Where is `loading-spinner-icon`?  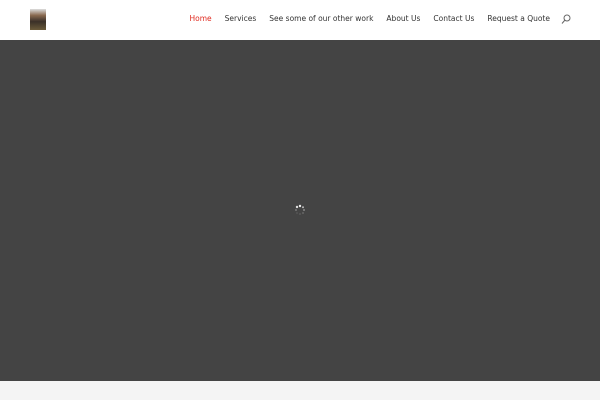
loading-spinner-icon is located at coordinates (300, 209).